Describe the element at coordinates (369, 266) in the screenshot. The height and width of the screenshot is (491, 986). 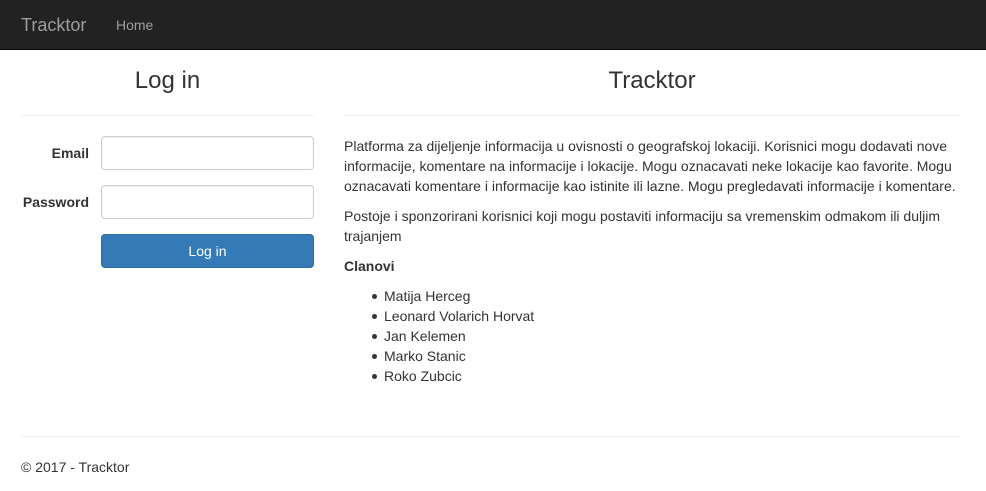
I see `members-heading: Clanovi` at that location.